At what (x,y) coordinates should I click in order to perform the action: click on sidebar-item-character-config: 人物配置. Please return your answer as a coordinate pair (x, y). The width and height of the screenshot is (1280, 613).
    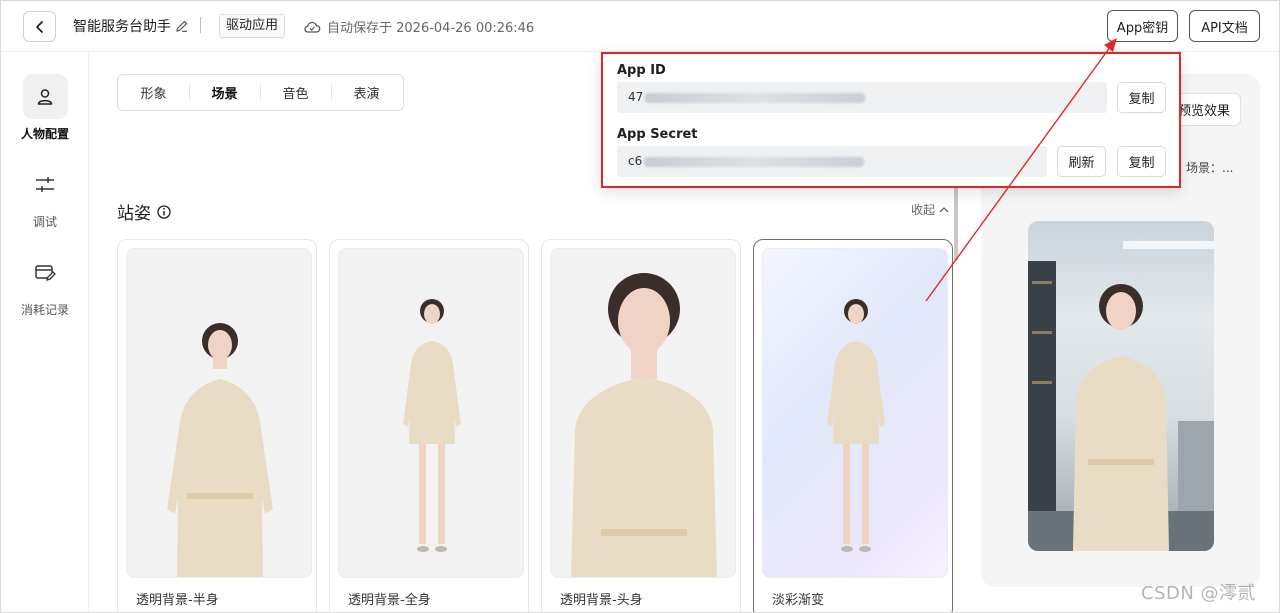
    Looking at the image, I should click on (45, 108).